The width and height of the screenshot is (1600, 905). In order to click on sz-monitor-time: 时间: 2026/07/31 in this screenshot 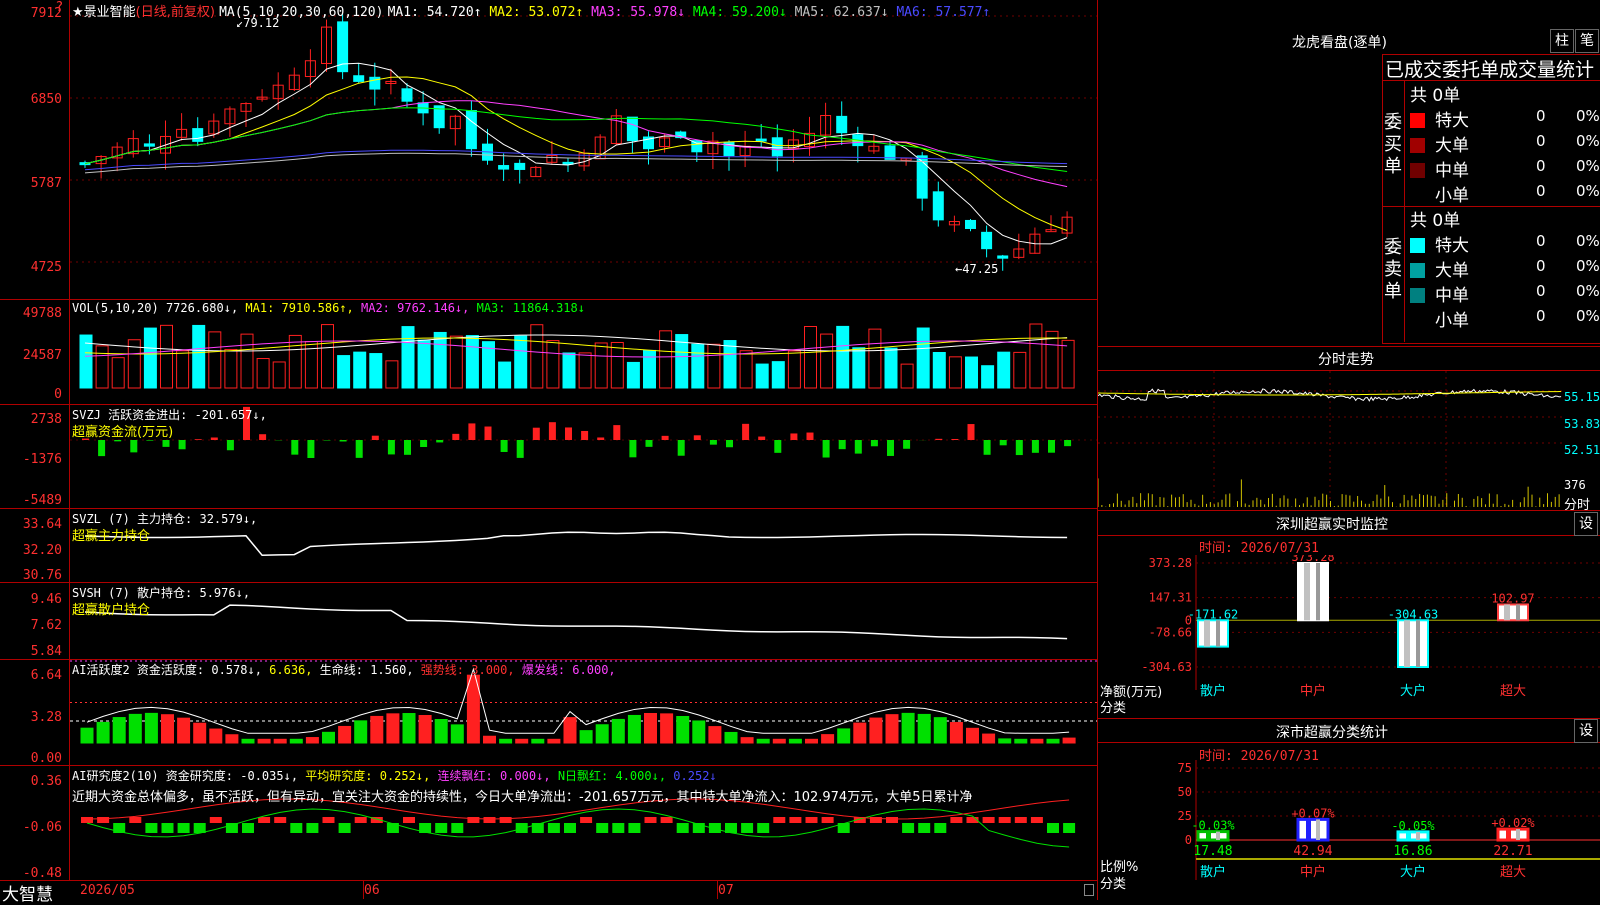, I will do `click(1259, 546)`.